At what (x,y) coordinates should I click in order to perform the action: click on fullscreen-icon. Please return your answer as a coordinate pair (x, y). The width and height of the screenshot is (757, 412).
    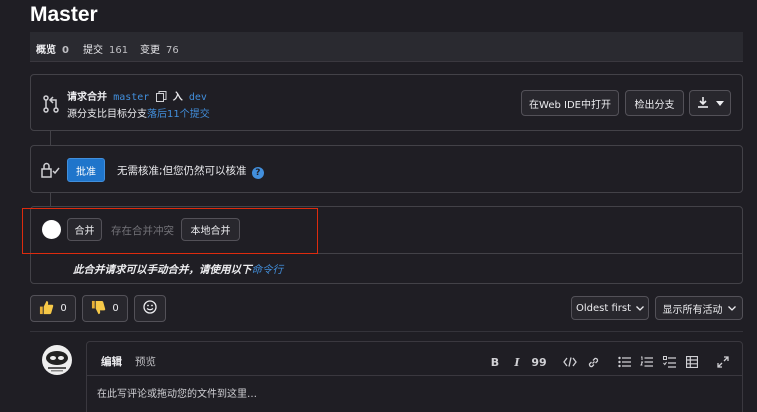
    Looking at the image, I should click on (723, 362).